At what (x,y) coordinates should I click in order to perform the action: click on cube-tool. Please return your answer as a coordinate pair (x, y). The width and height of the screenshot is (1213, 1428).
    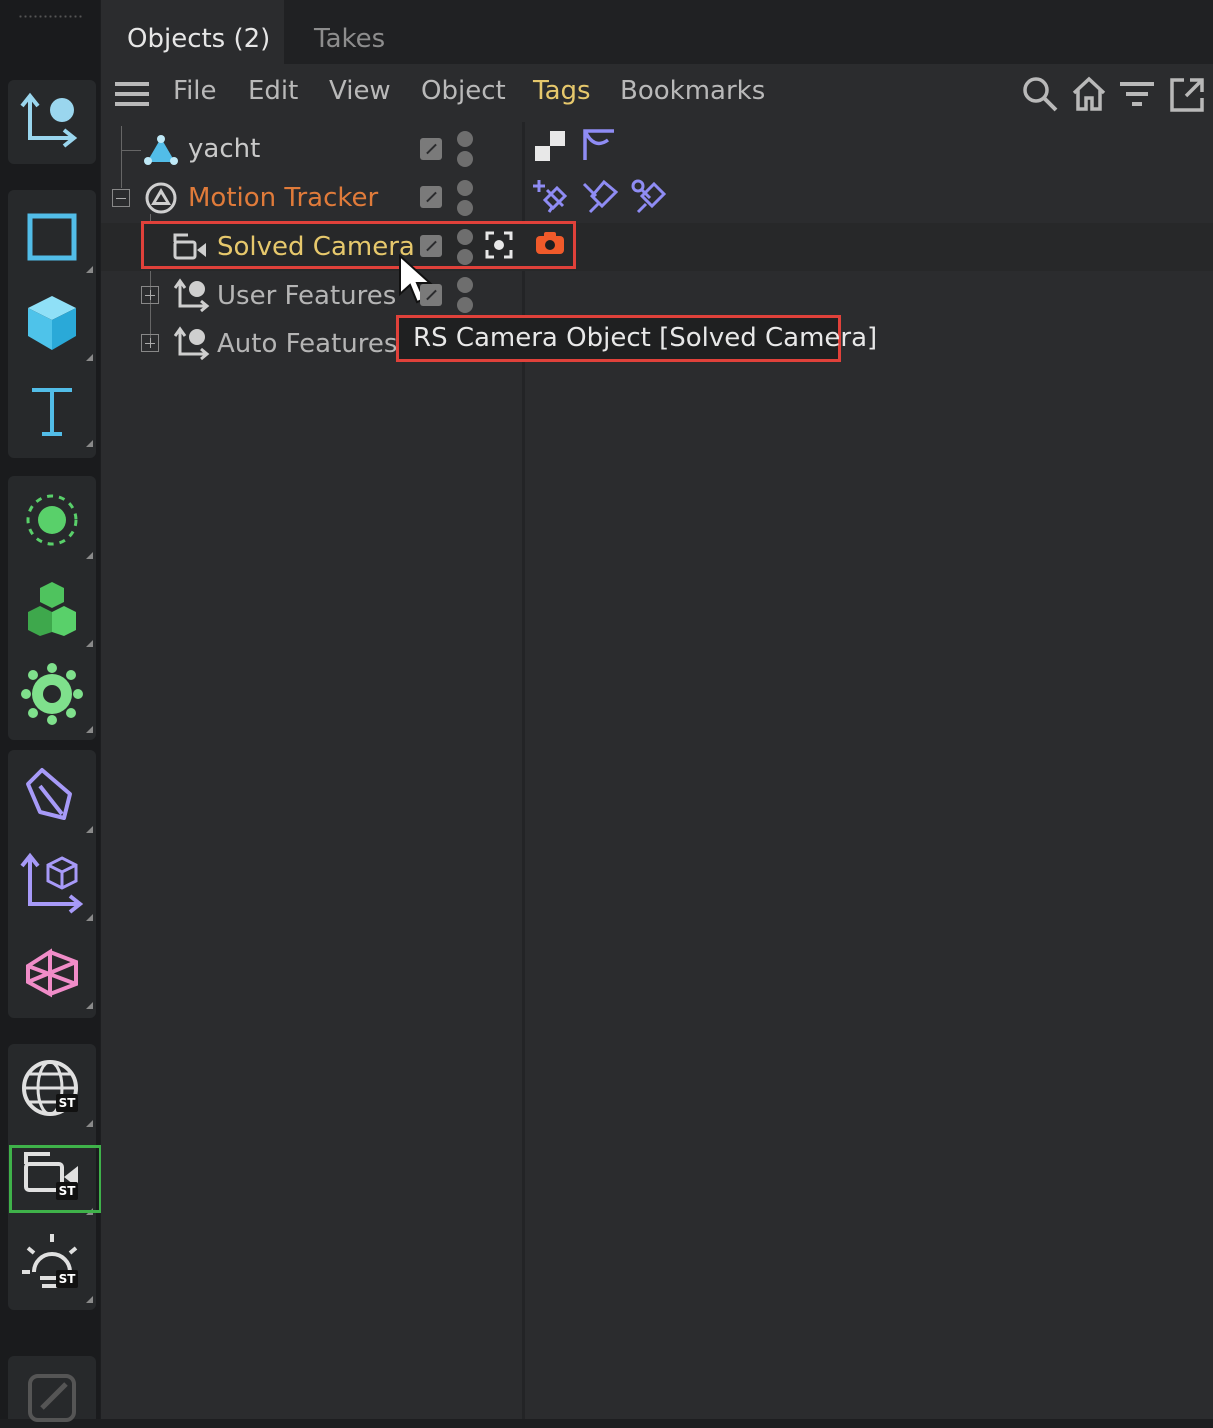
    Looking at the image, I should click on (52, 322).